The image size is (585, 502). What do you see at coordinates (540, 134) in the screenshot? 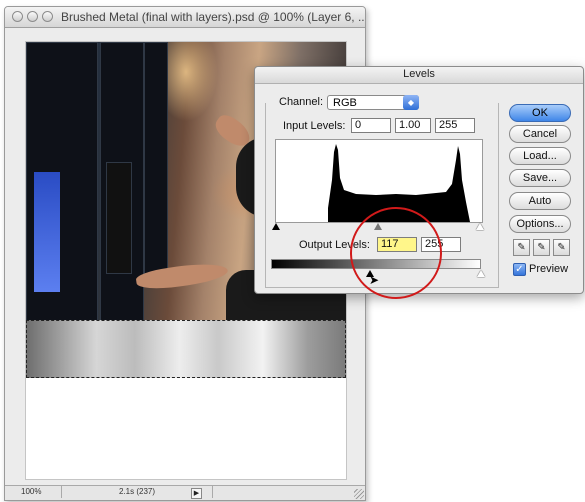
I see `cancel-button: Cancel` at bounding box center [540, 134].